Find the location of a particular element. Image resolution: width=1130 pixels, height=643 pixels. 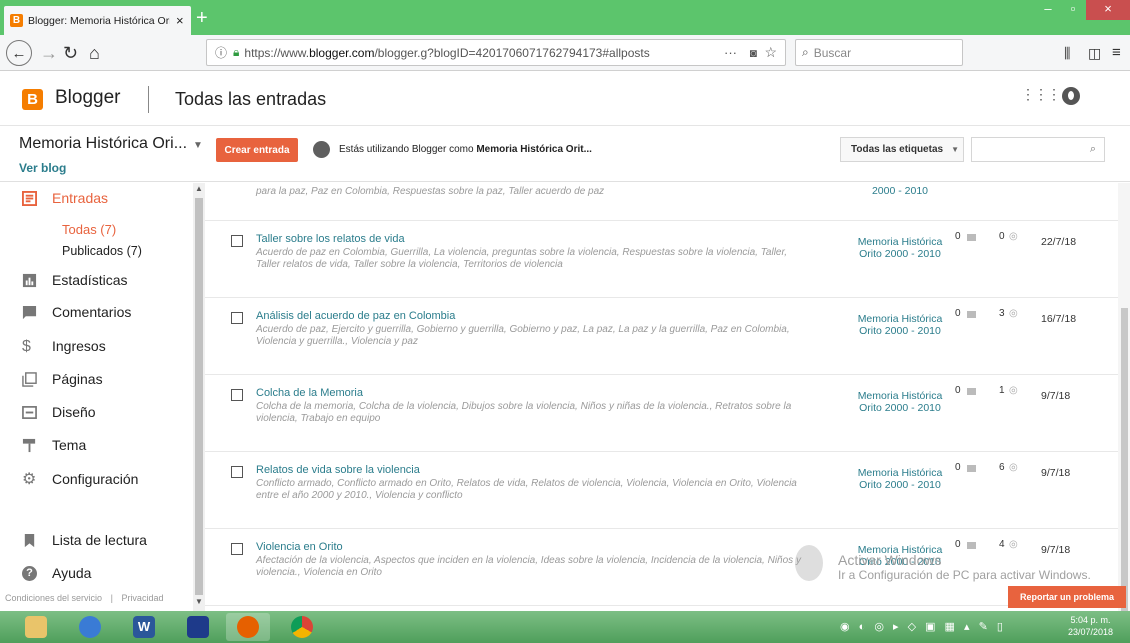

sidebar-item-help: ? Ayuda is located at coordinates (96, 573).